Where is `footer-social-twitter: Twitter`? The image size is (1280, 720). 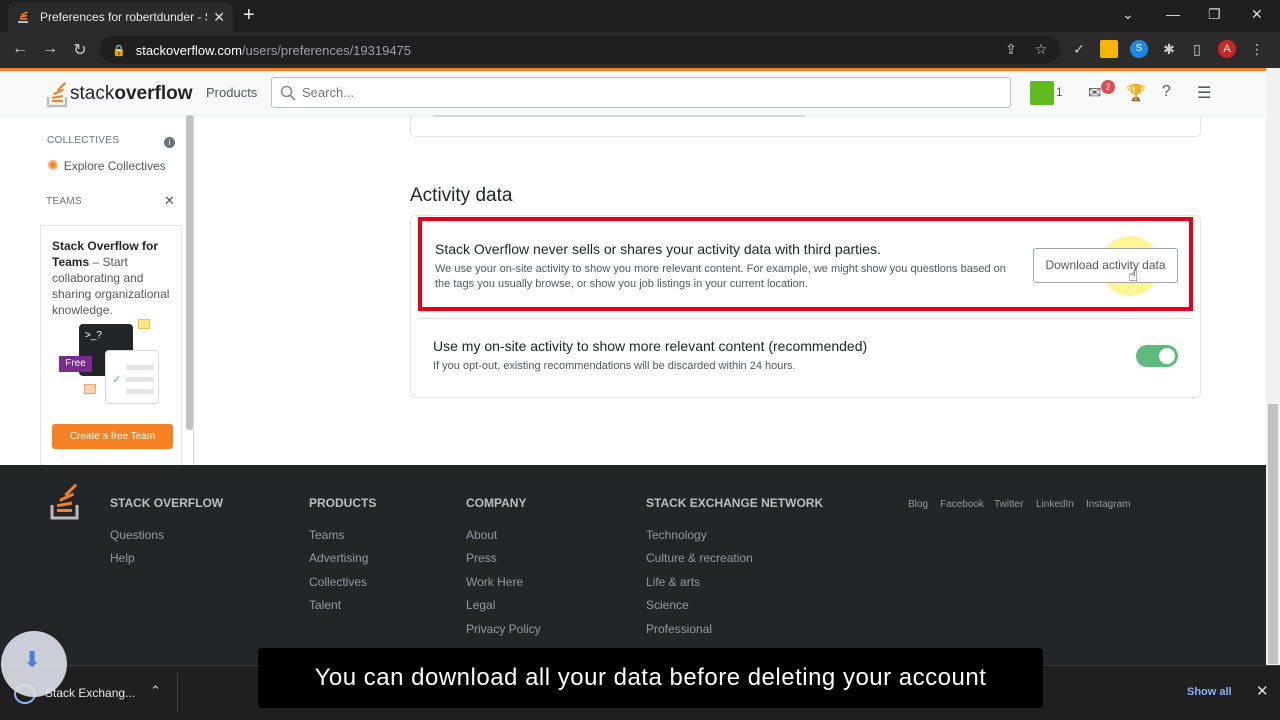
footer-social-twitter: Twitter is located at coordinates (1008, 504).